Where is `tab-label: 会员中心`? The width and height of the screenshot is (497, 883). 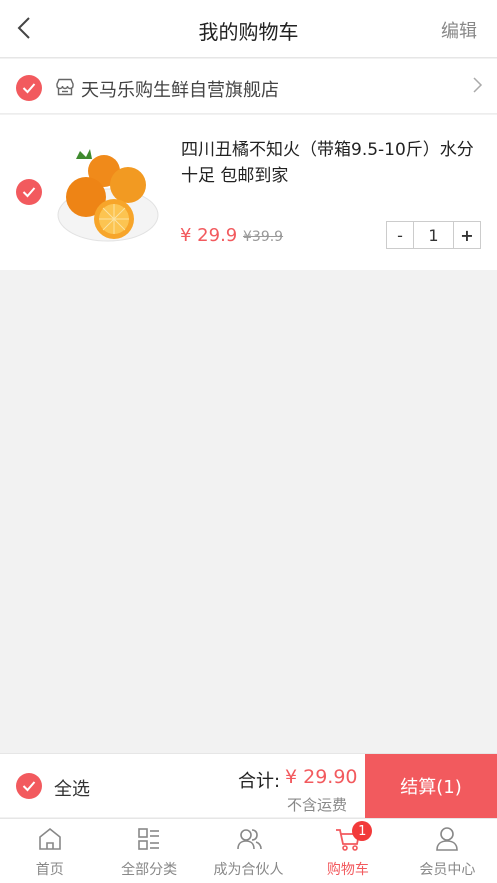 tab-label: 会员中心 is located at coordinates (447, 870).